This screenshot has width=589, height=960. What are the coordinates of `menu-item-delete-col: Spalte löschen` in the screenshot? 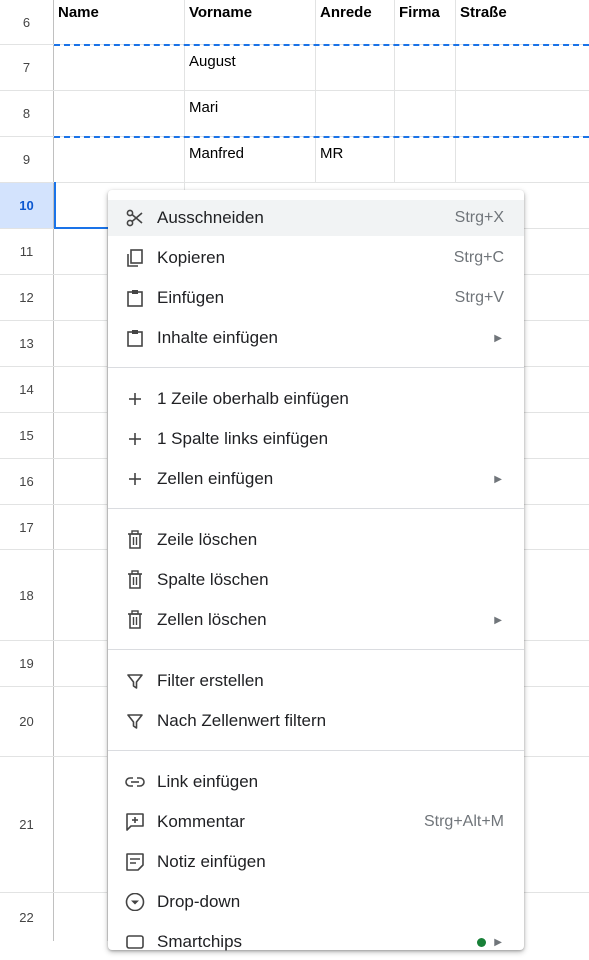 It's located at (316, 580).